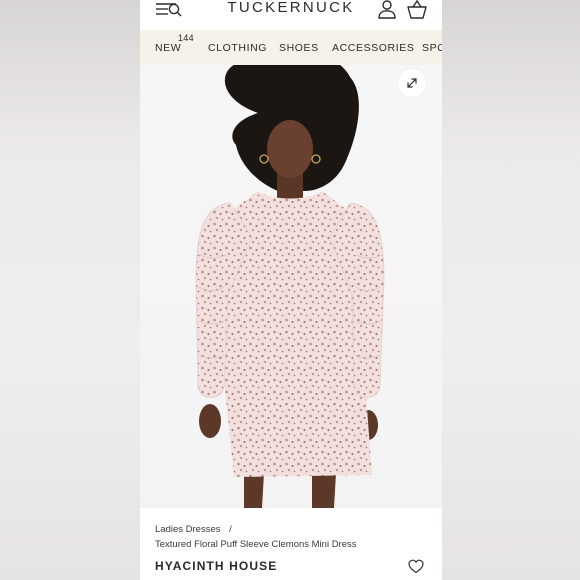 This screenshot has width=580, height=580. I want to click on nav-item-shoes: SHOES, so click(299, 48).